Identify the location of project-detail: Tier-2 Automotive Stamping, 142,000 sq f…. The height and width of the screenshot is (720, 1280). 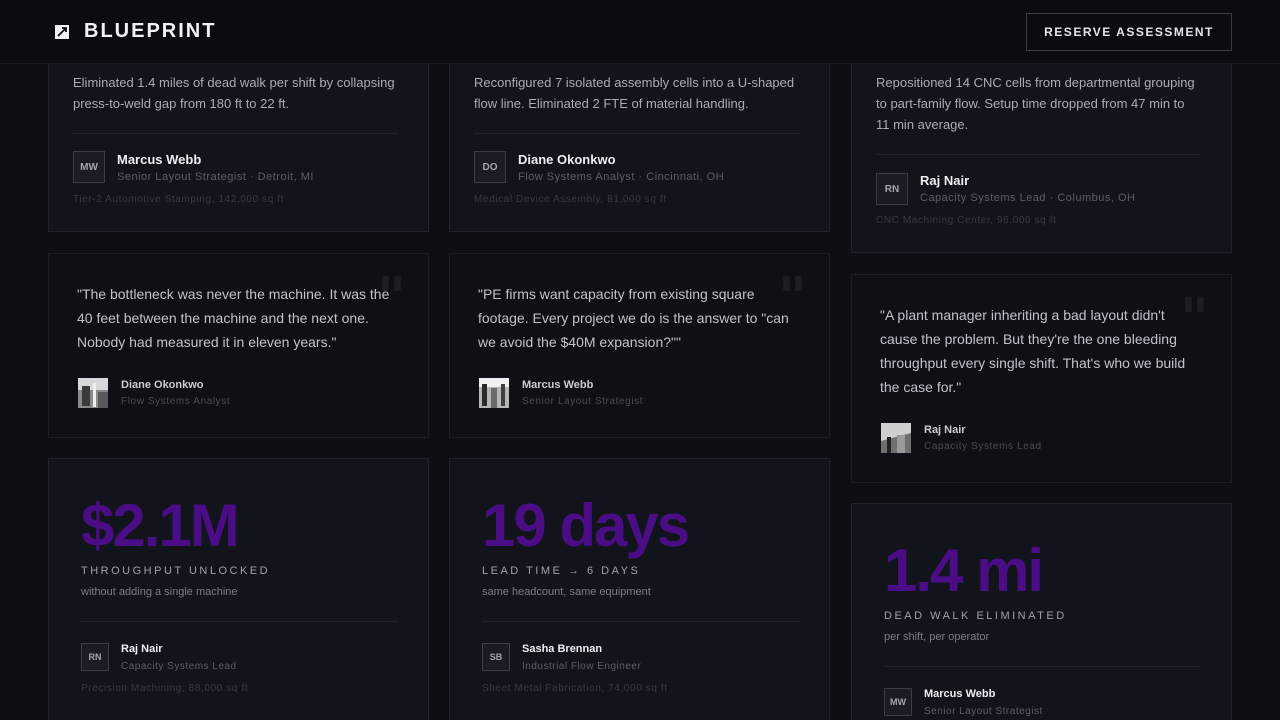
(178, 199).